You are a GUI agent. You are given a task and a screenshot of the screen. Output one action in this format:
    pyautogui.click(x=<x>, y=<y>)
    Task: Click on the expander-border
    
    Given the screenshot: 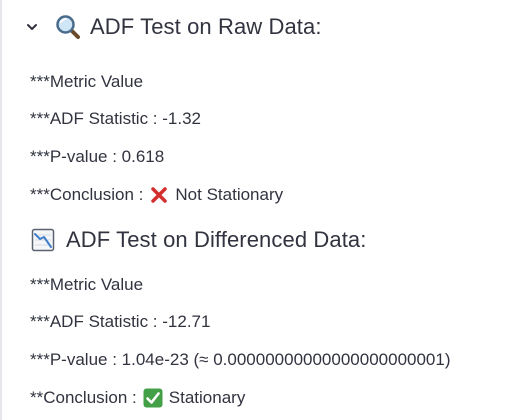 What is the action you would take?
    pyautogui.click(x=1, y=210)
    